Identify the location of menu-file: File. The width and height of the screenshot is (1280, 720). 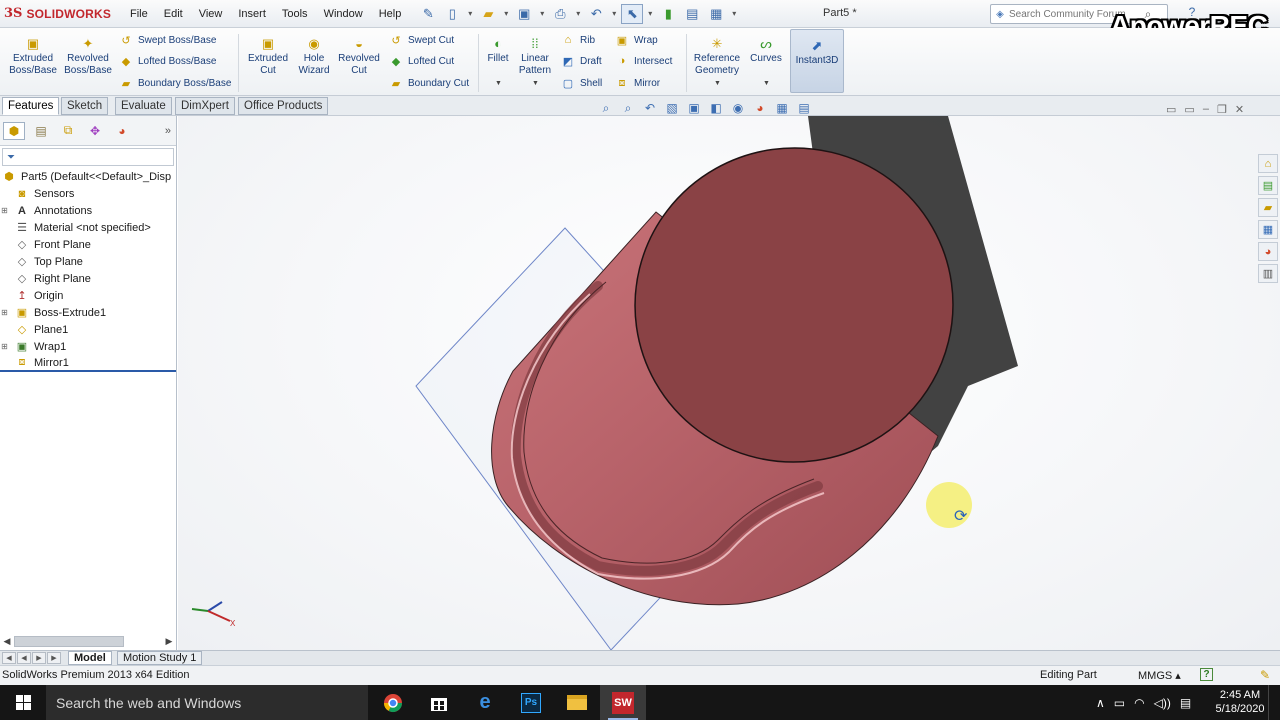
(139, 14).